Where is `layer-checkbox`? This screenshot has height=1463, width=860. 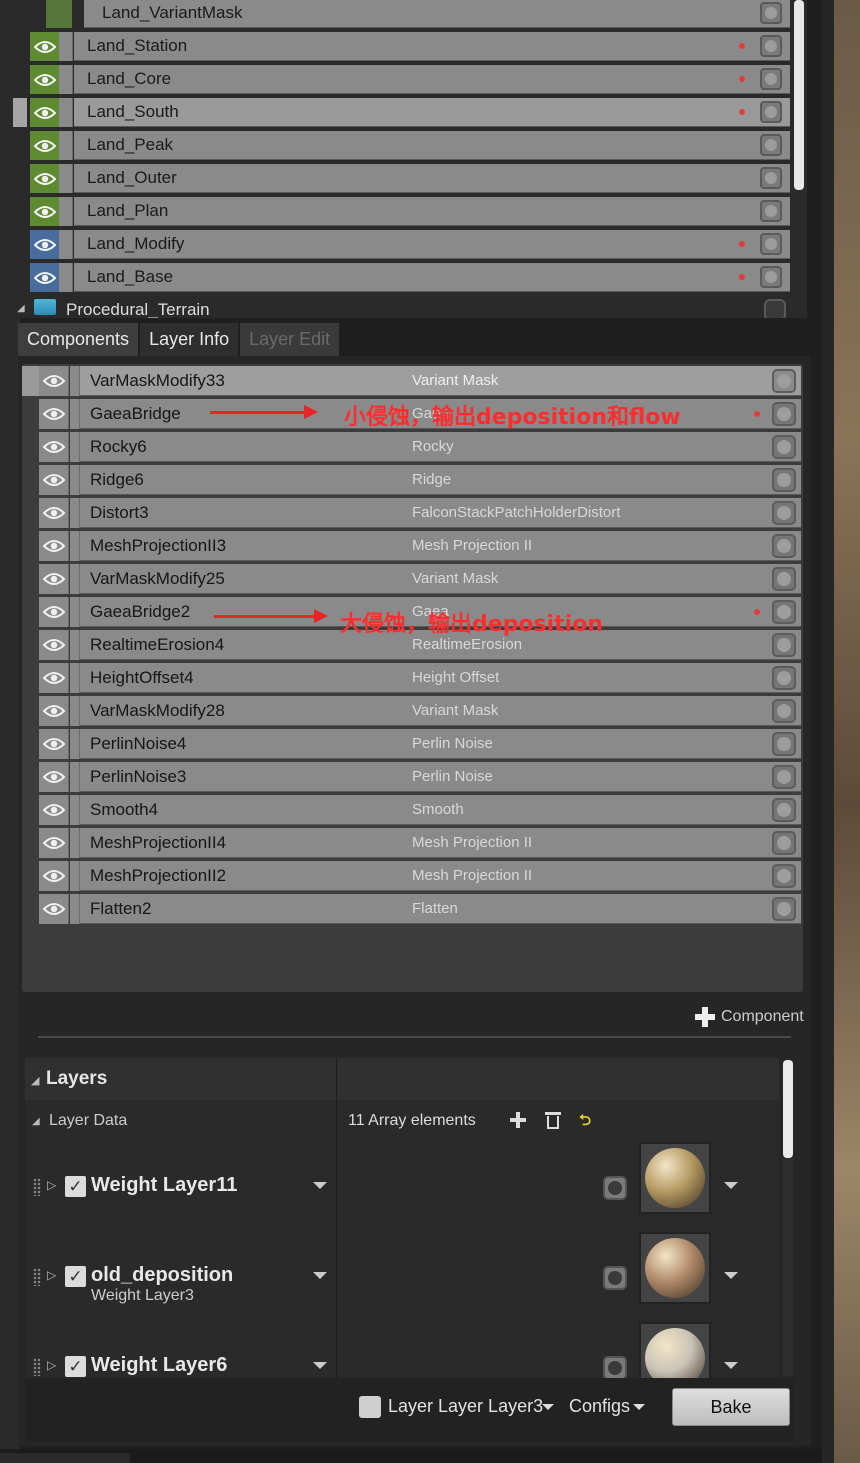
layer-checkbox is located at coordinates (370, 1407).